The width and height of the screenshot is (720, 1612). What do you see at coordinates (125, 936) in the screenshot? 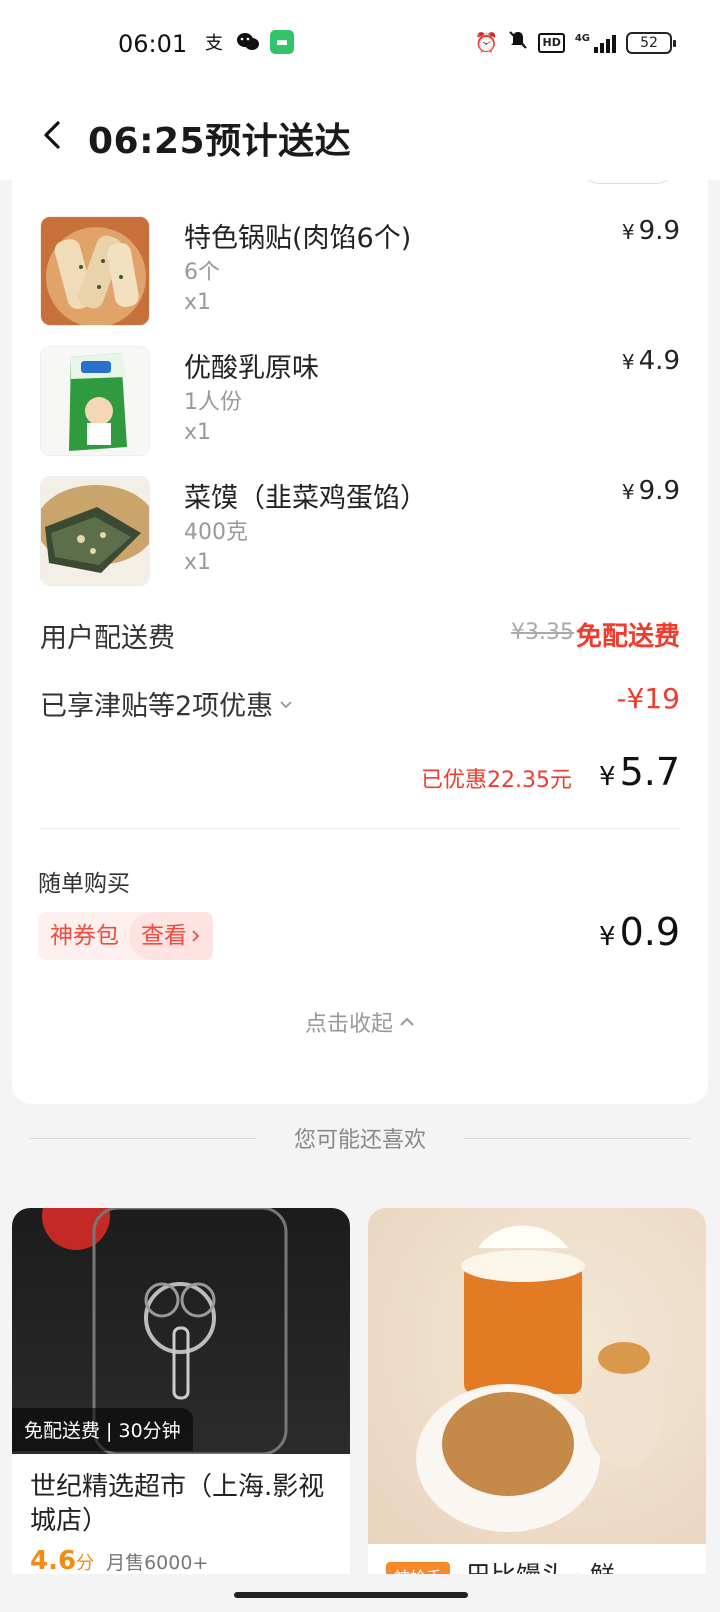
I see `coupon-pack-tag: 神券包 查看` at bounding box center [125, 936].